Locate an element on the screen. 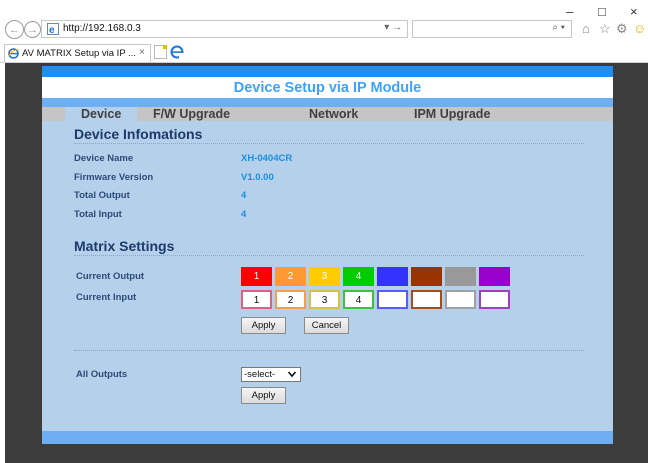 The image size is (648, 463). output-color-box: 2 is located at coordinates (290, 276).